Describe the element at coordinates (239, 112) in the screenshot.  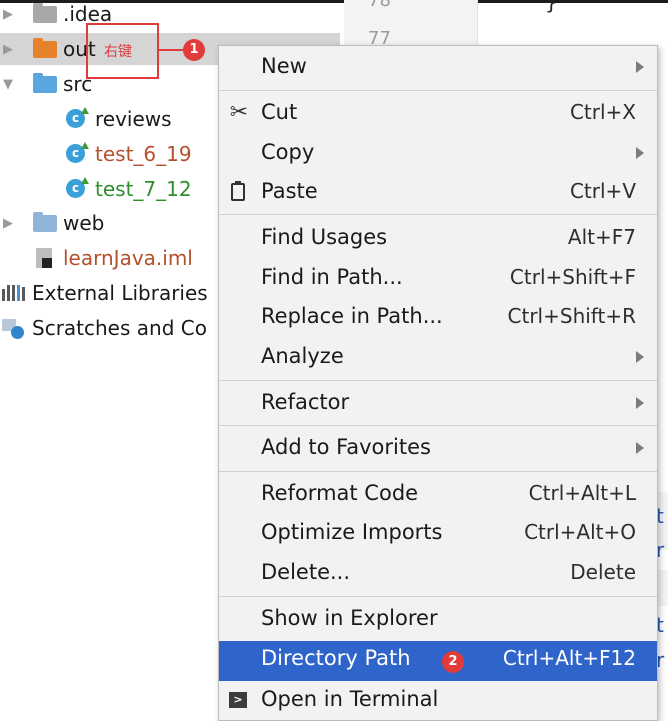
I see `scissors-icon: ✂` at that location.